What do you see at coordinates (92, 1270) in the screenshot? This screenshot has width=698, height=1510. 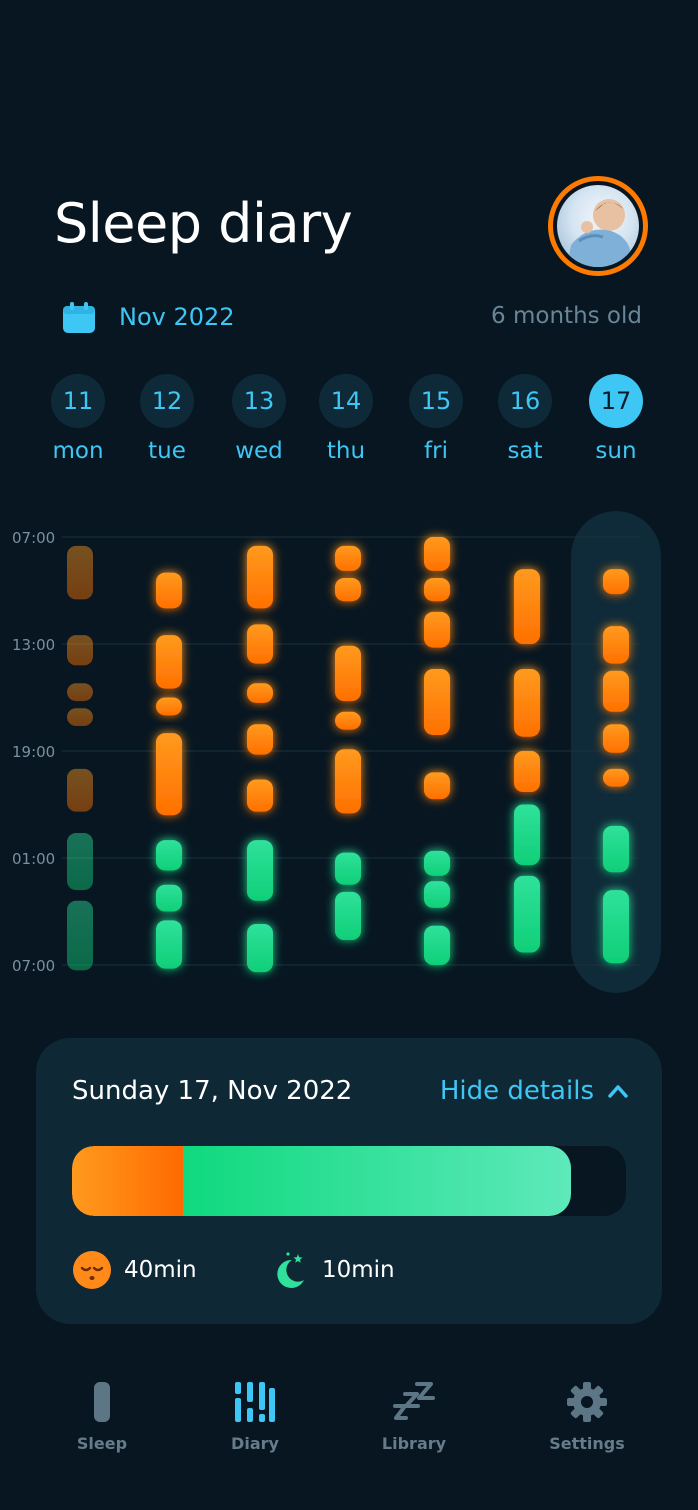 I see `sleepy-face-icon` at bounding box center [92, 1270].